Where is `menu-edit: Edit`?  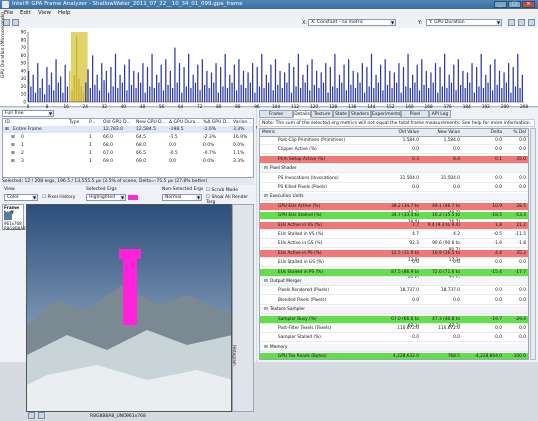 menu-edit: Edit is located at coordinates (25, 13).